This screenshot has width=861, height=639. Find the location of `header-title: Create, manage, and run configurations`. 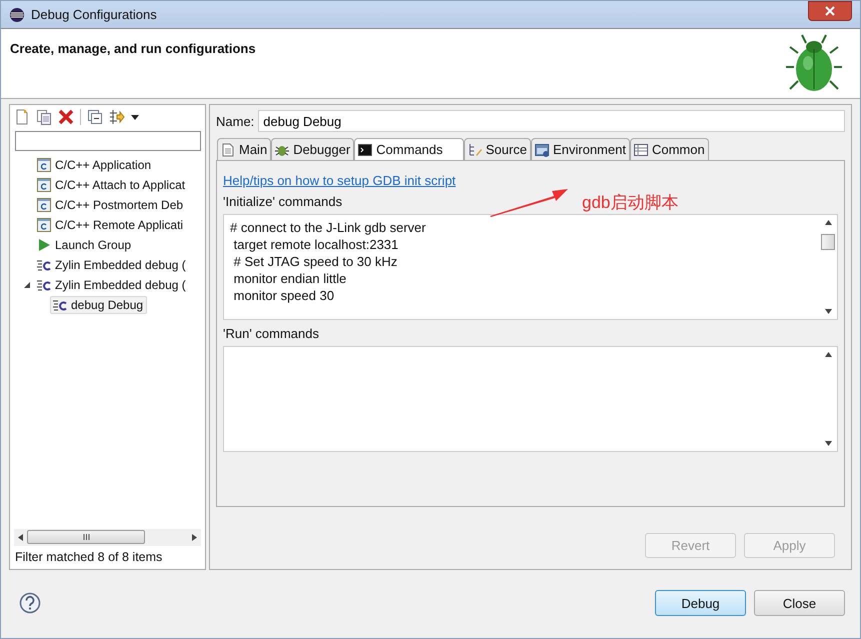

header-title: Create, manage, and run configurations is located at coordinates (133, 49).